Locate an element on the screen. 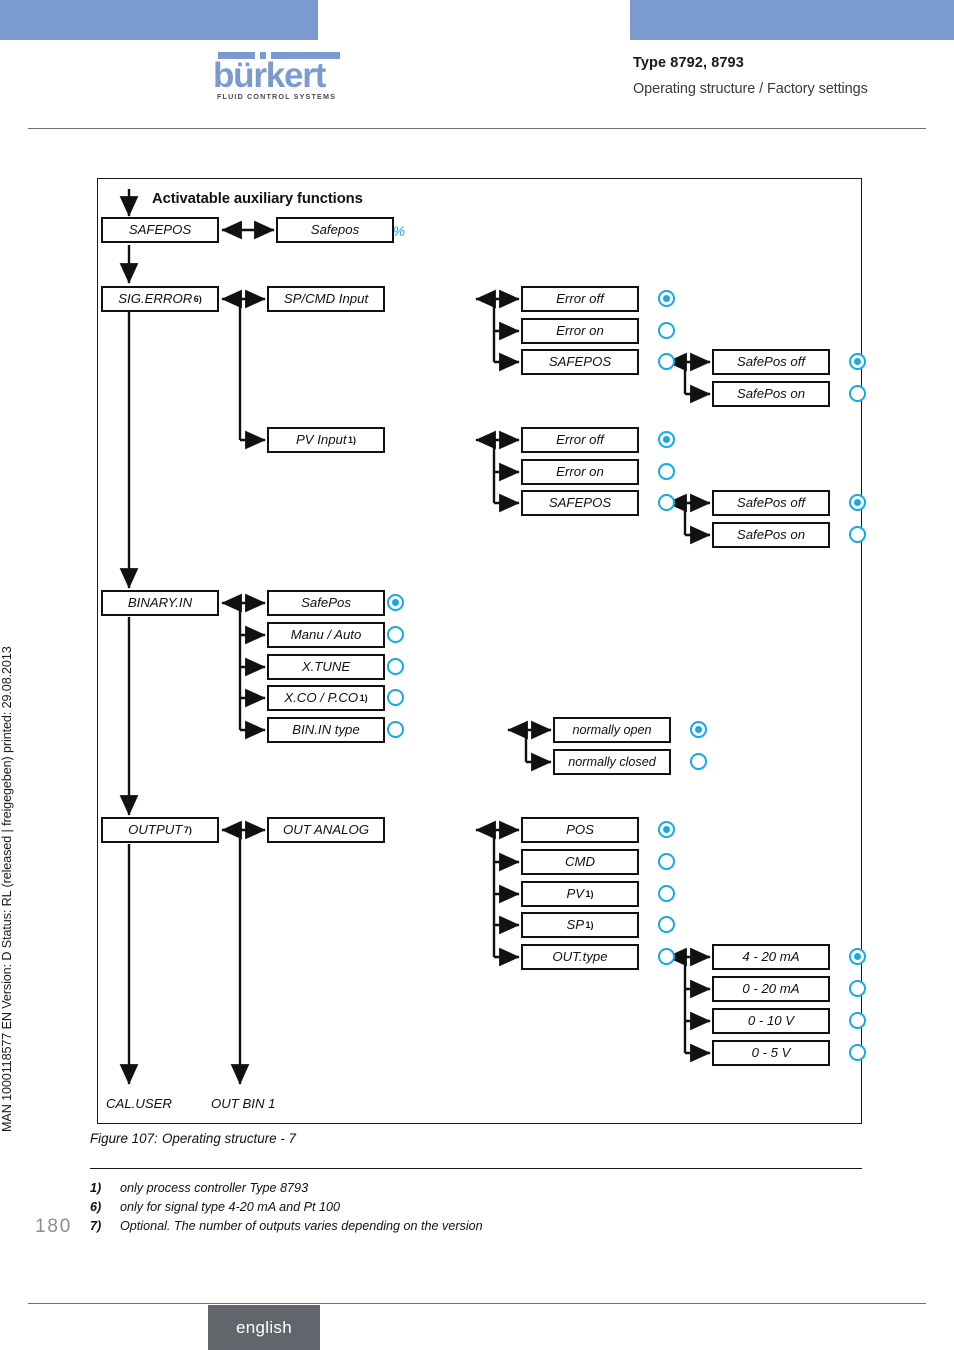  header-subtitle: Operating structure / Factory settings is located at coordinates (750, 89).